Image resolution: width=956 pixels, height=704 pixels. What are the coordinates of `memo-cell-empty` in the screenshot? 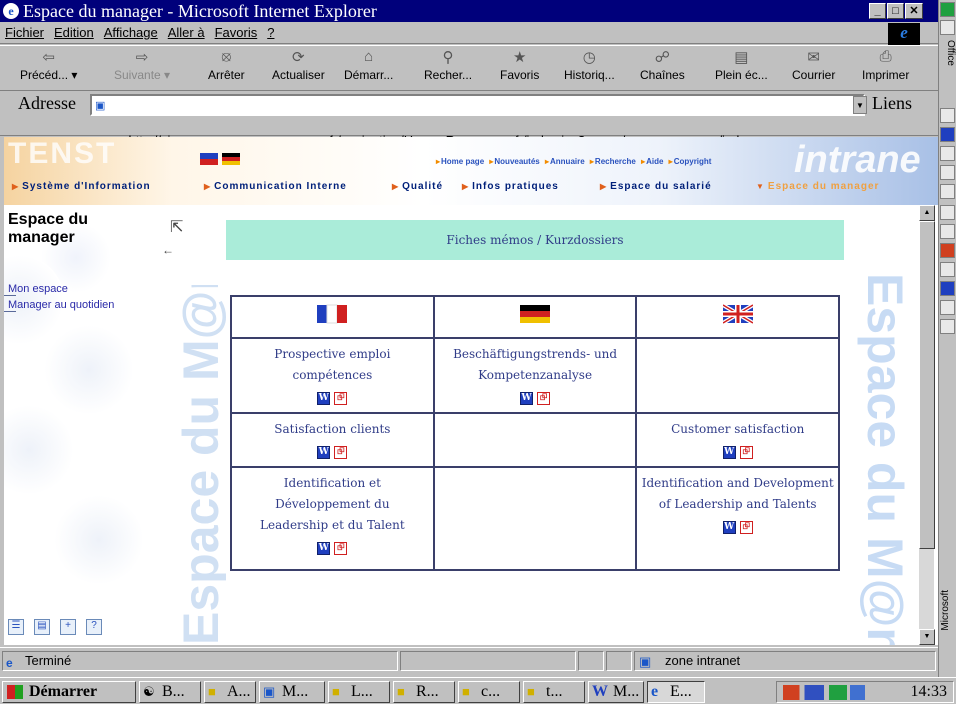 It's located at (535, 440).